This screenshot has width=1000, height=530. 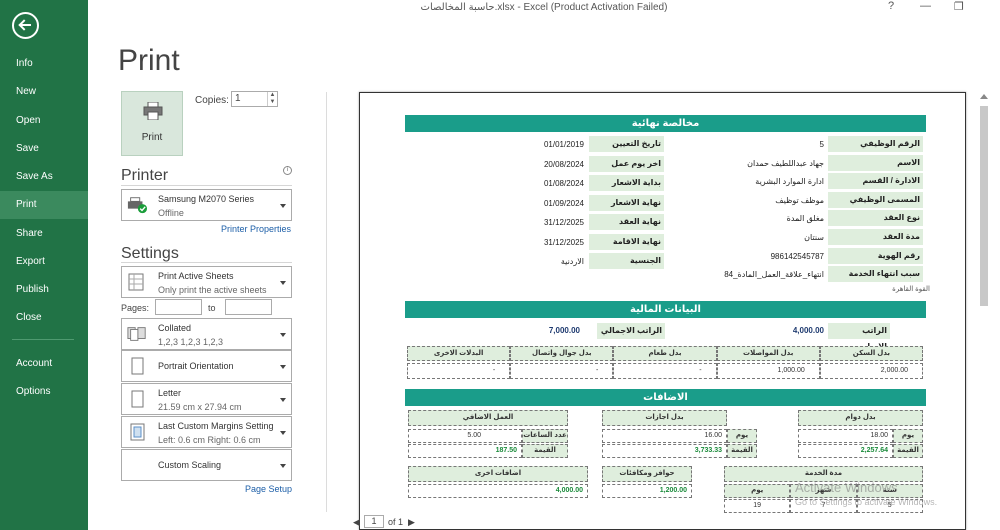 I want to click on restore-button: ❐, so click(x=959, y=6).